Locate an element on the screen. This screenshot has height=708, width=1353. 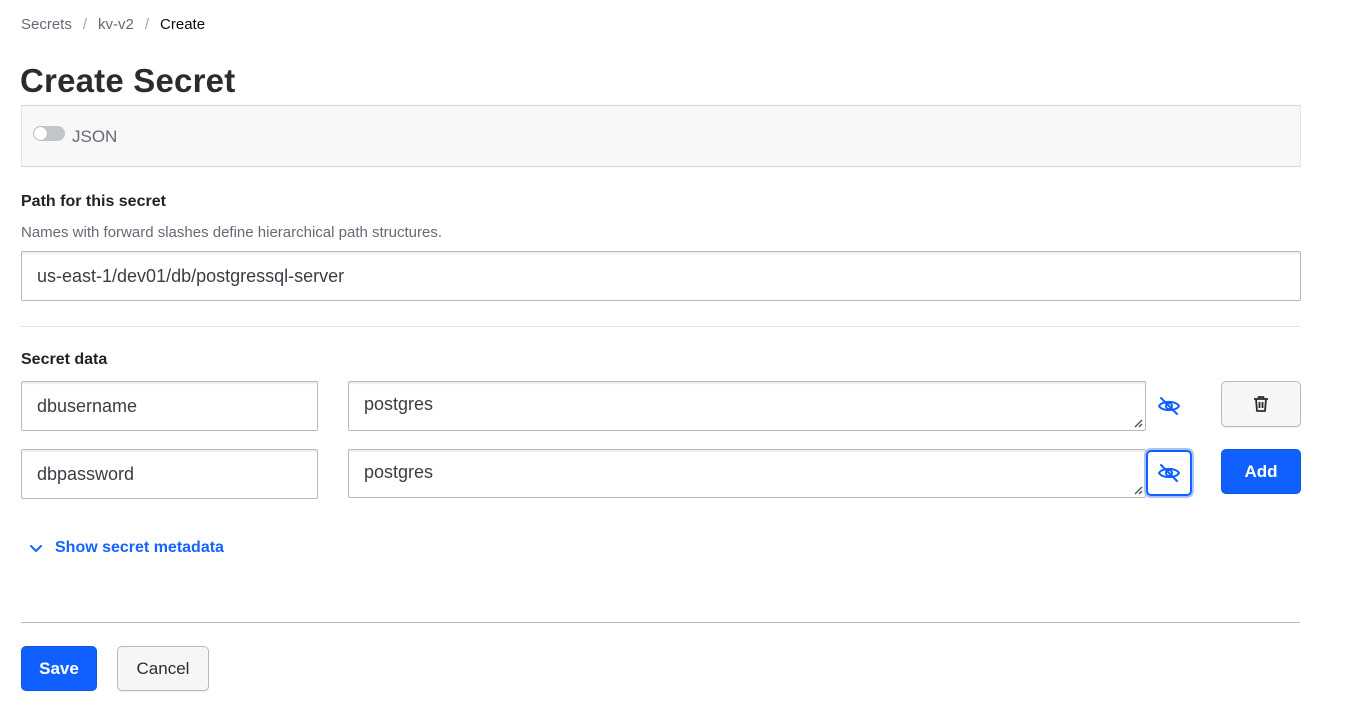
save-button: Save is located at coordinates (59, 668).